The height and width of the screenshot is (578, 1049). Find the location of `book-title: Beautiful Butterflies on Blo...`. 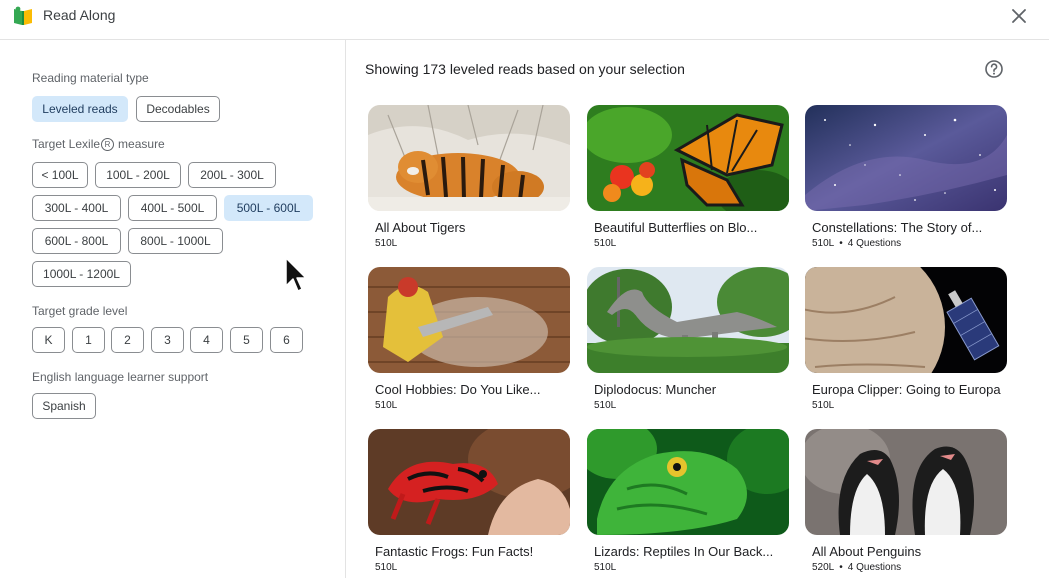

book-title: Beautiful Butterflies on Blo... is located at coordinates (676, 227).